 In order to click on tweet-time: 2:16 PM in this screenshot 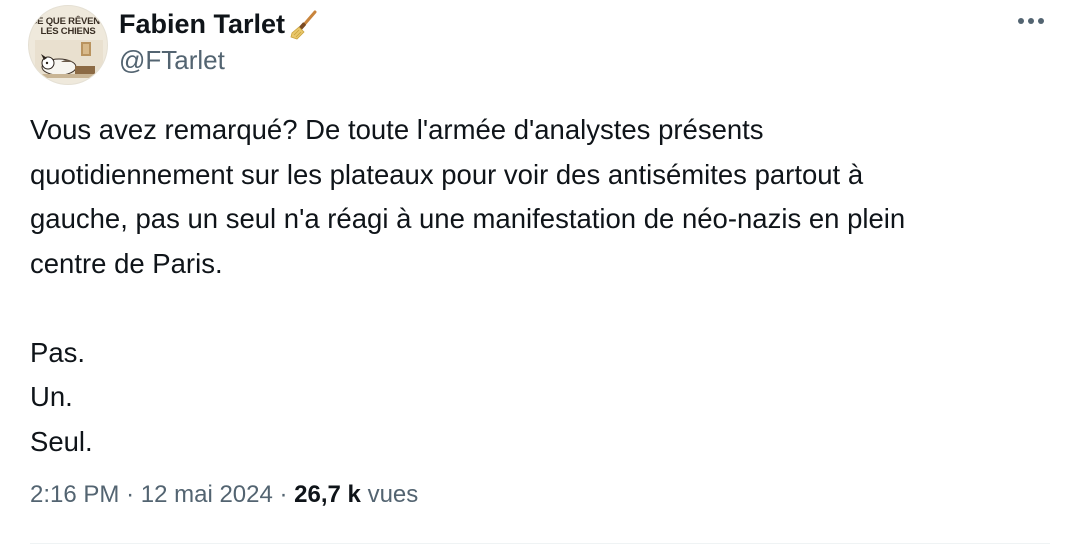, I will do `click(74, 494)`.